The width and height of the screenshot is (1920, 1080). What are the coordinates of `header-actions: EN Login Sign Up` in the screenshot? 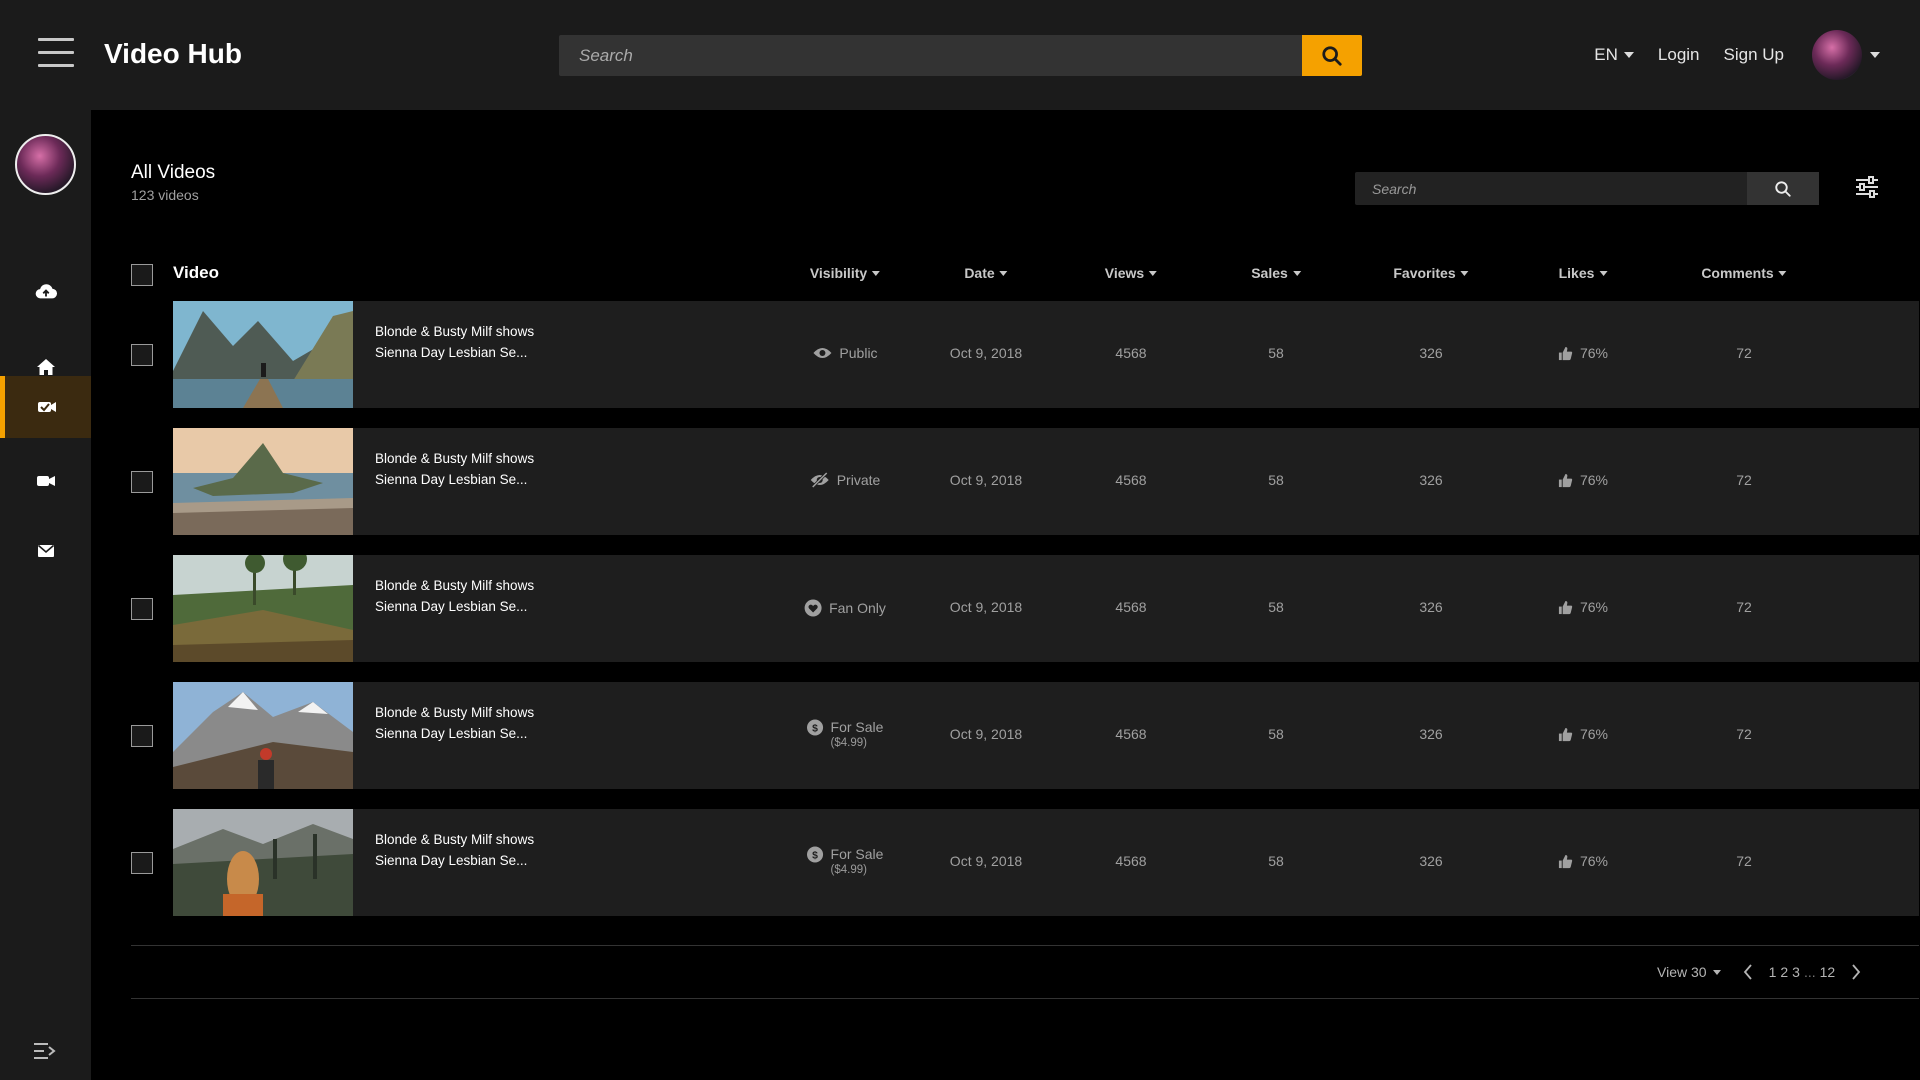 It's located at (1737, 55).